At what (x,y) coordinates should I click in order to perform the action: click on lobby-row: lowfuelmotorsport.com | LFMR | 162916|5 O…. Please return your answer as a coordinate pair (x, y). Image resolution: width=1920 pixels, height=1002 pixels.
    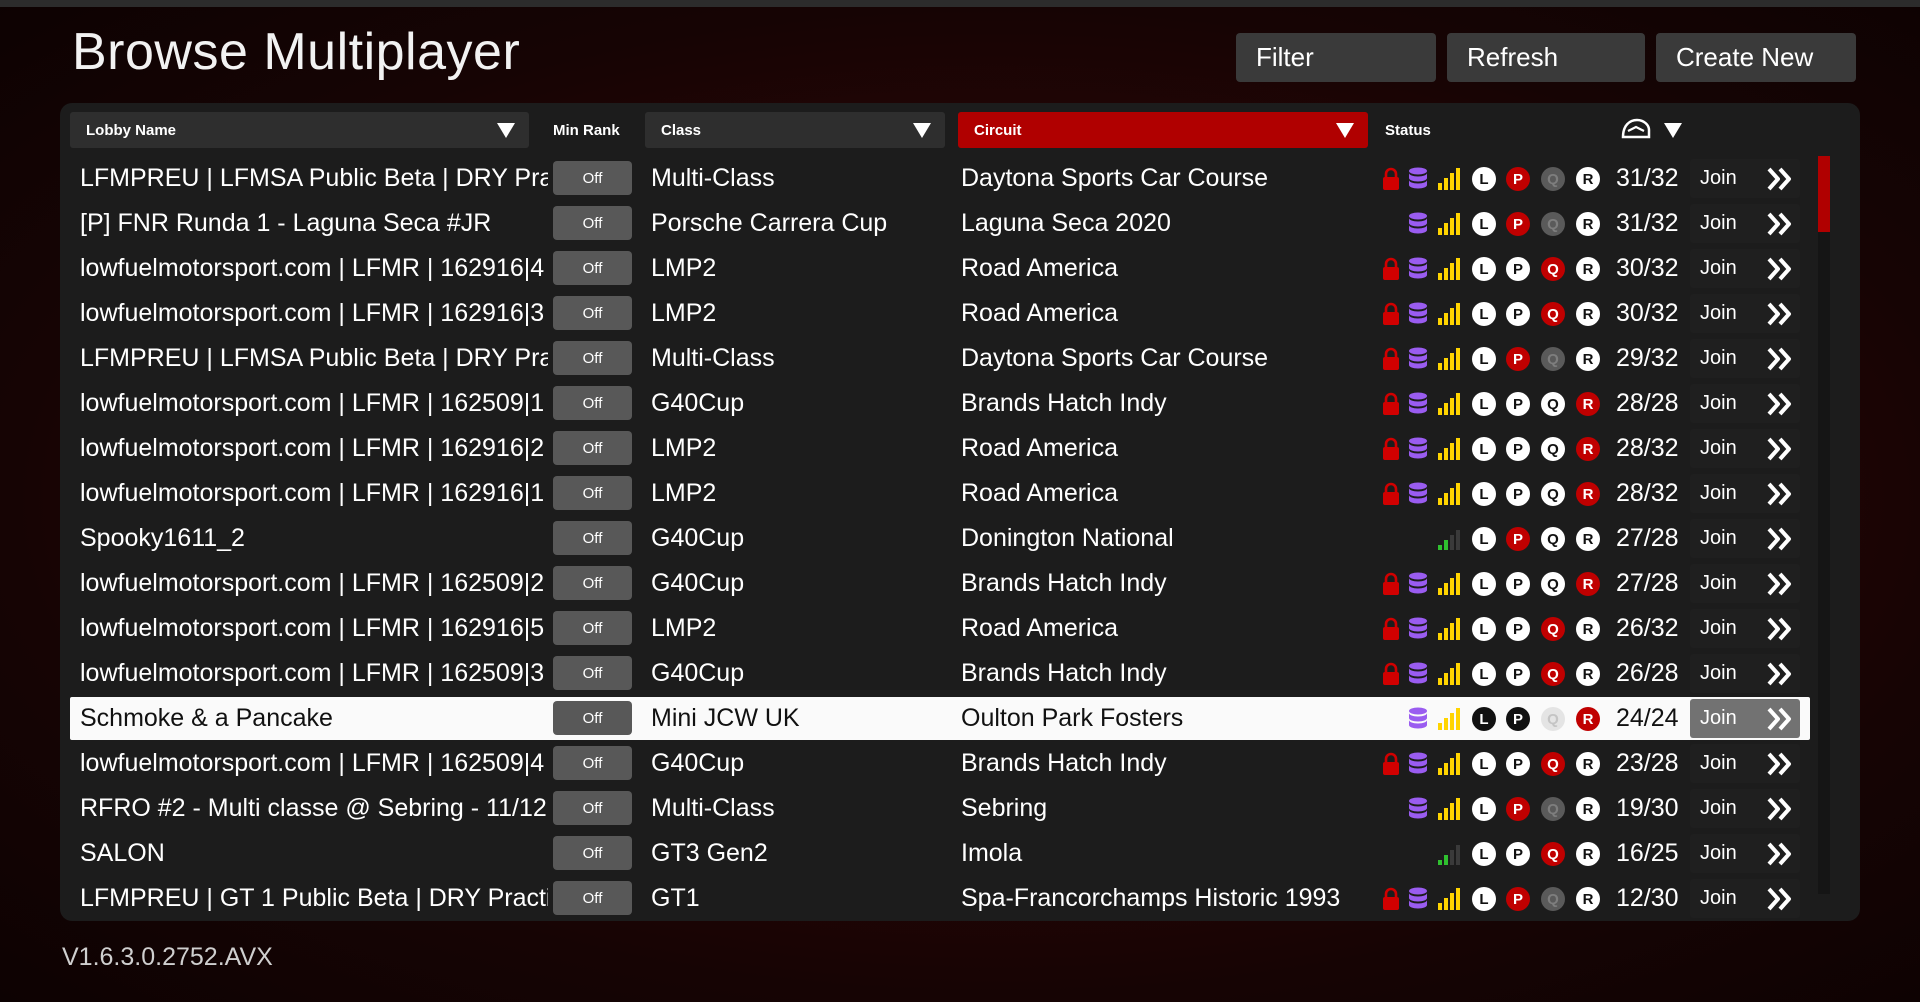
    Looking at the image, I should click on (940, 628).